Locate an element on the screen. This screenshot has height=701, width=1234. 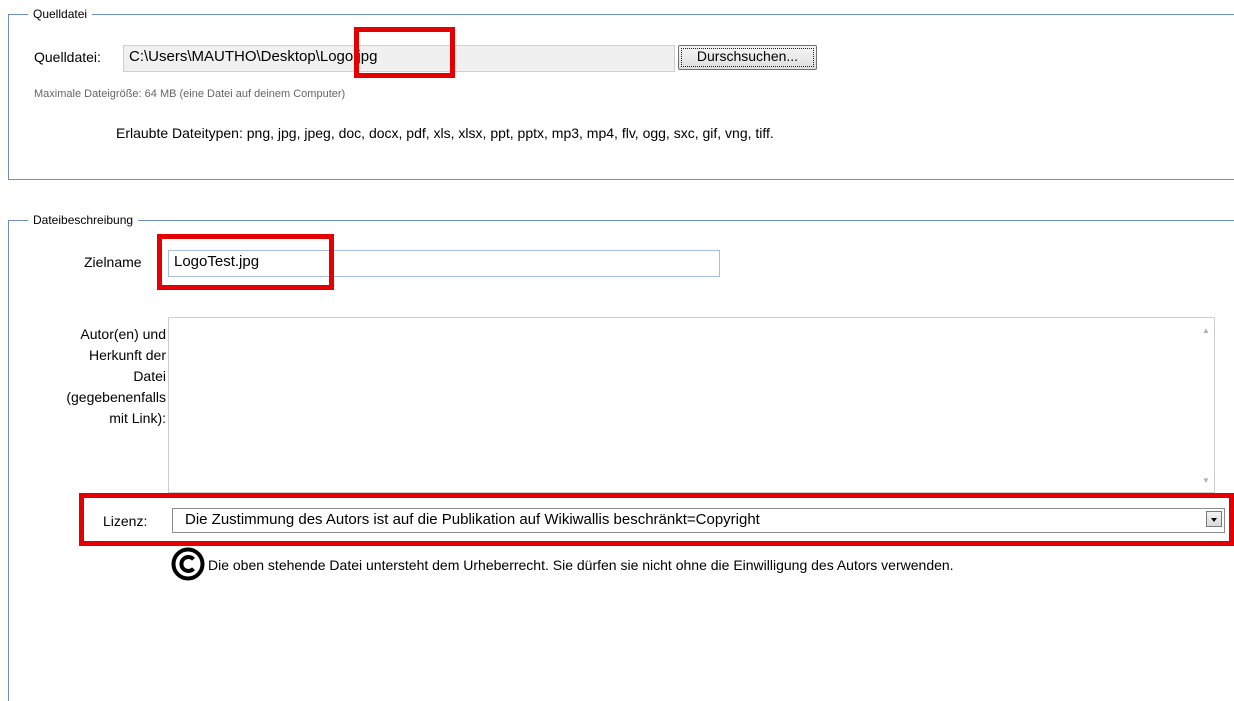
target-name-label: Zielname is located at coordinates (113, 262).